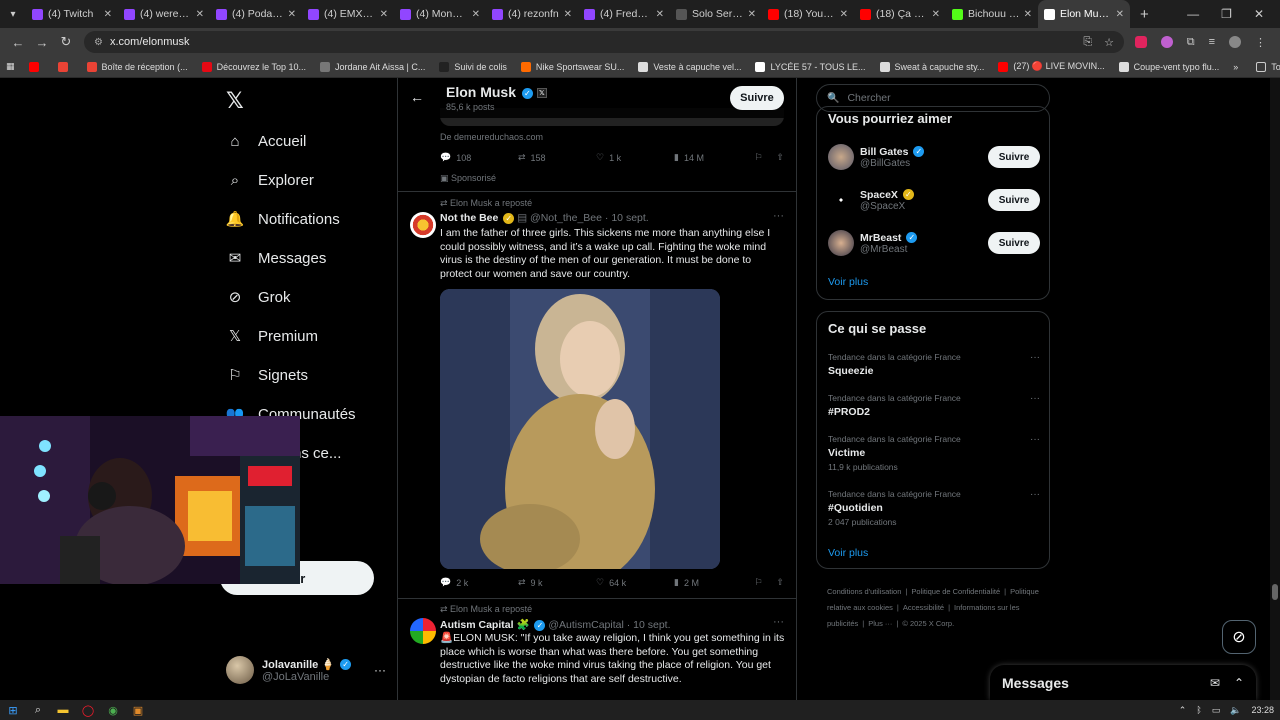  What do you see at coordinates (88, 710) in the screenshot?
I see `opera-icon: ◯` at bounding box center [88, 710].